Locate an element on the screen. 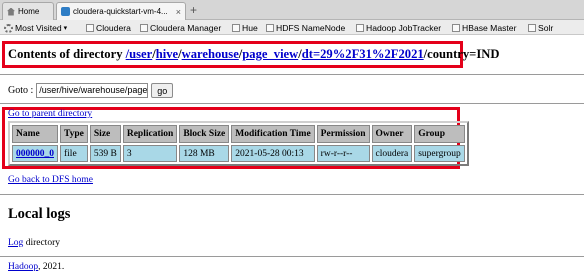 This screenshot has width=584, height=272. hadoop-link: Hadoop is located at coordinates (23, 267).